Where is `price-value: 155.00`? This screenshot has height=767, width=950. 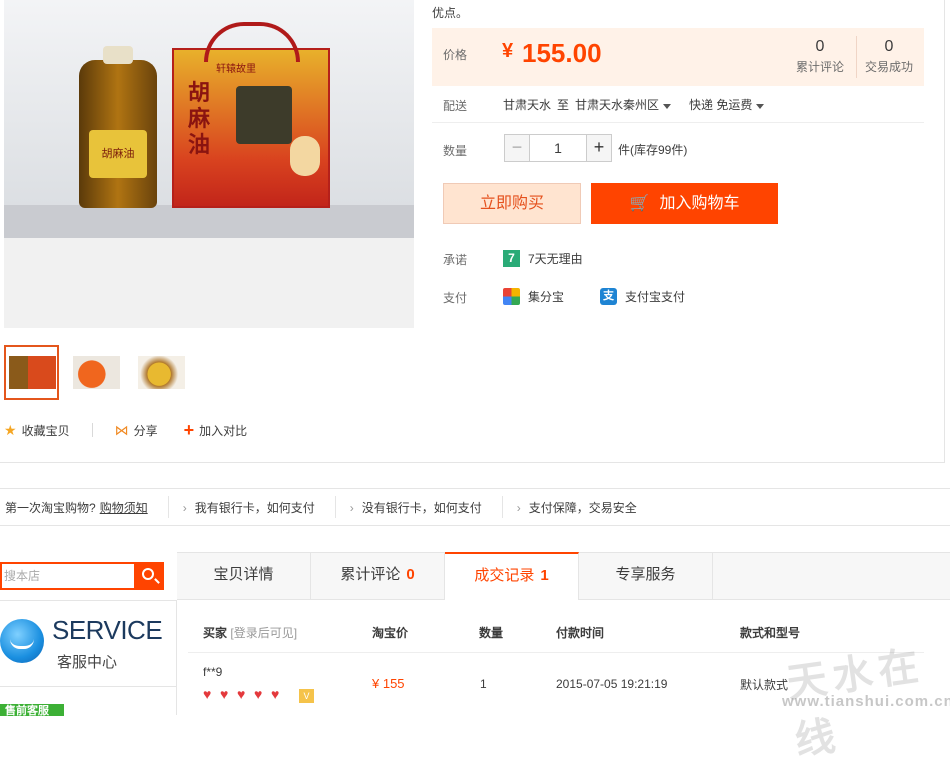
price-value: 155.00 is located at coordinates (562, 53).